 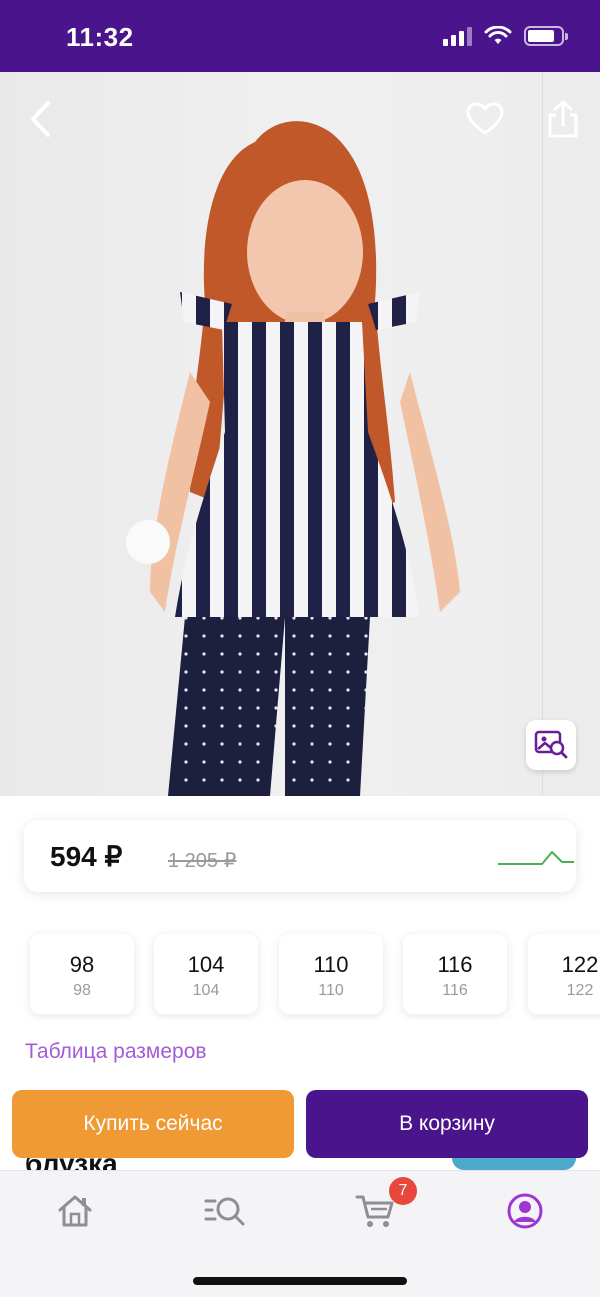 I want to click on price-history-sparkline, so click(x=535, y=857).